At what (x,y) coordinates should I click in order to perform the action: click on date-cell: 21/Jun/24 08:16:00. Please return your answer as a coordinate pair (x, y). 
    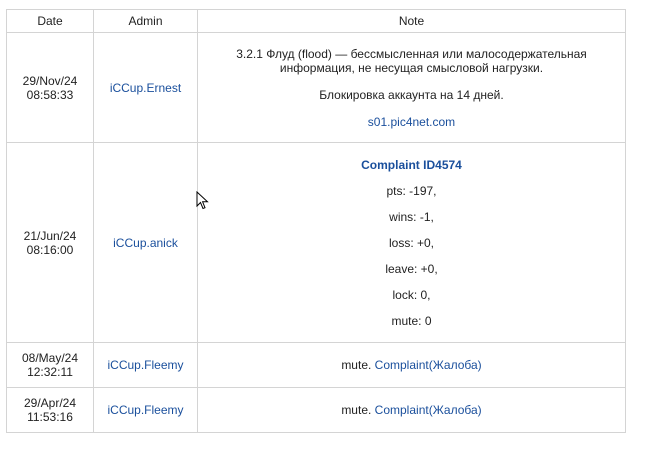
    Looking at the image, I should click on (50, 242).